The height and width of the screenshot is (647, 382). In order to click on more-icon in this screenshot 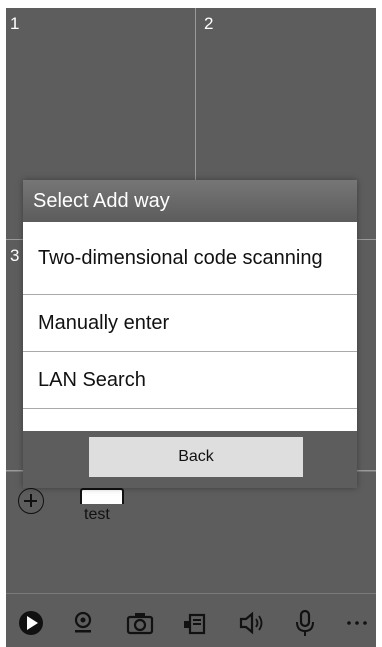, I will do `click(357, 623)`.